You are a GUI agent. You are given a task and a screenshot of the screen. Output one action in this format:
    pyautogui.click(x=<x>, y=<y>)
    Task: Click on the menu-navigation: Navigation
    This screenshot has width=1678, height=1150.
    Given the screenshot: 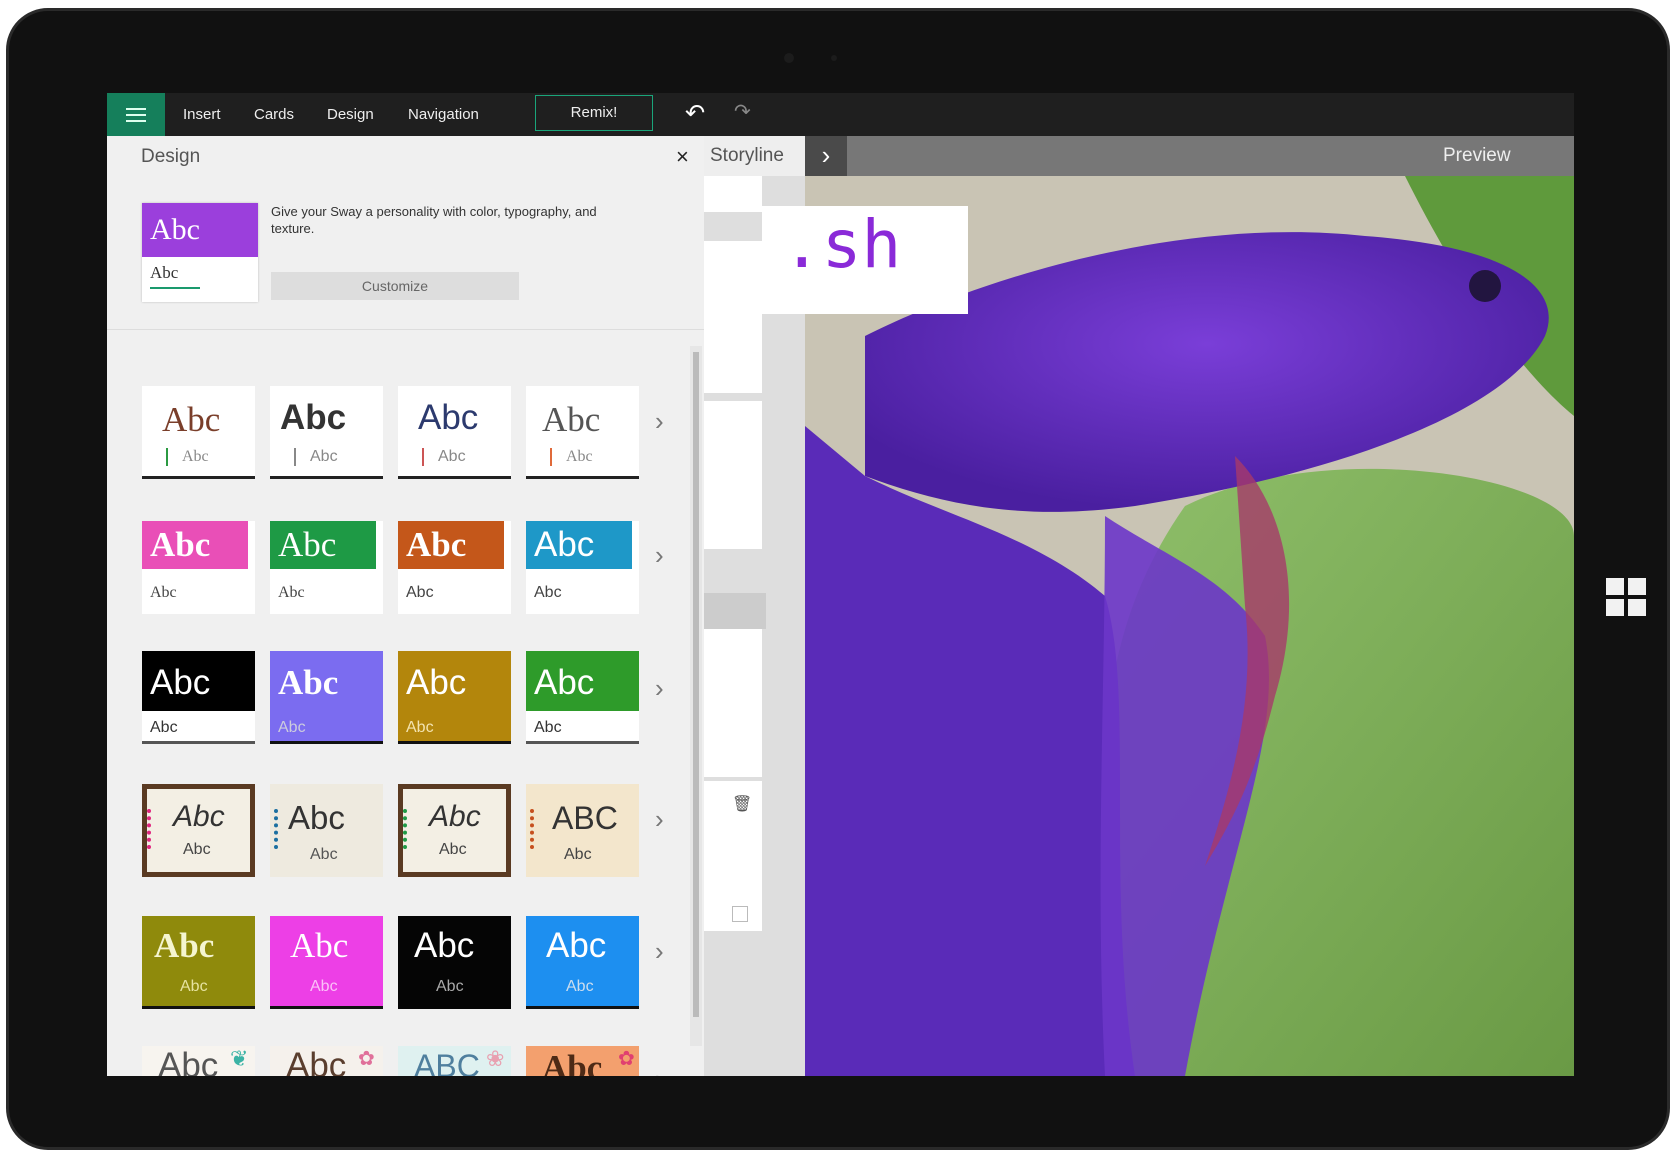 What is the action you would take?
    pyautogui.click(x=443, y=114)
    